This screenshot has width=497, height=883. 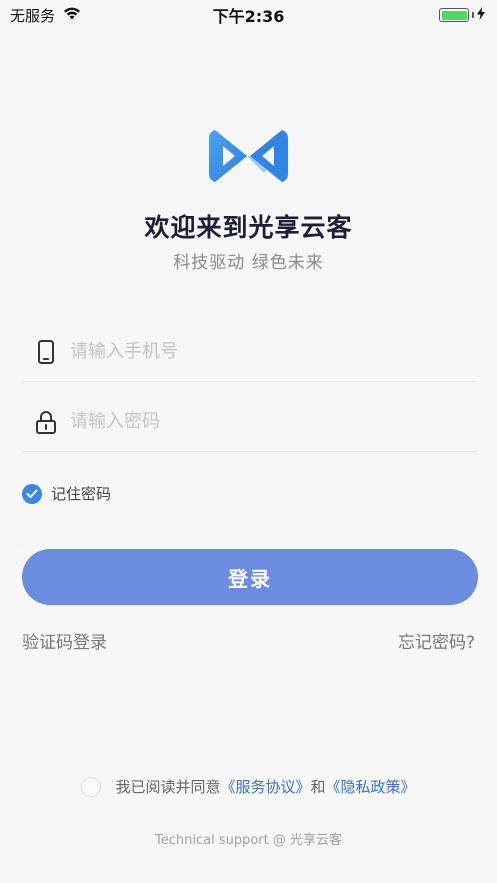 I want to click on sms-login-link: 验证码登录, so click(x=64, y=640).